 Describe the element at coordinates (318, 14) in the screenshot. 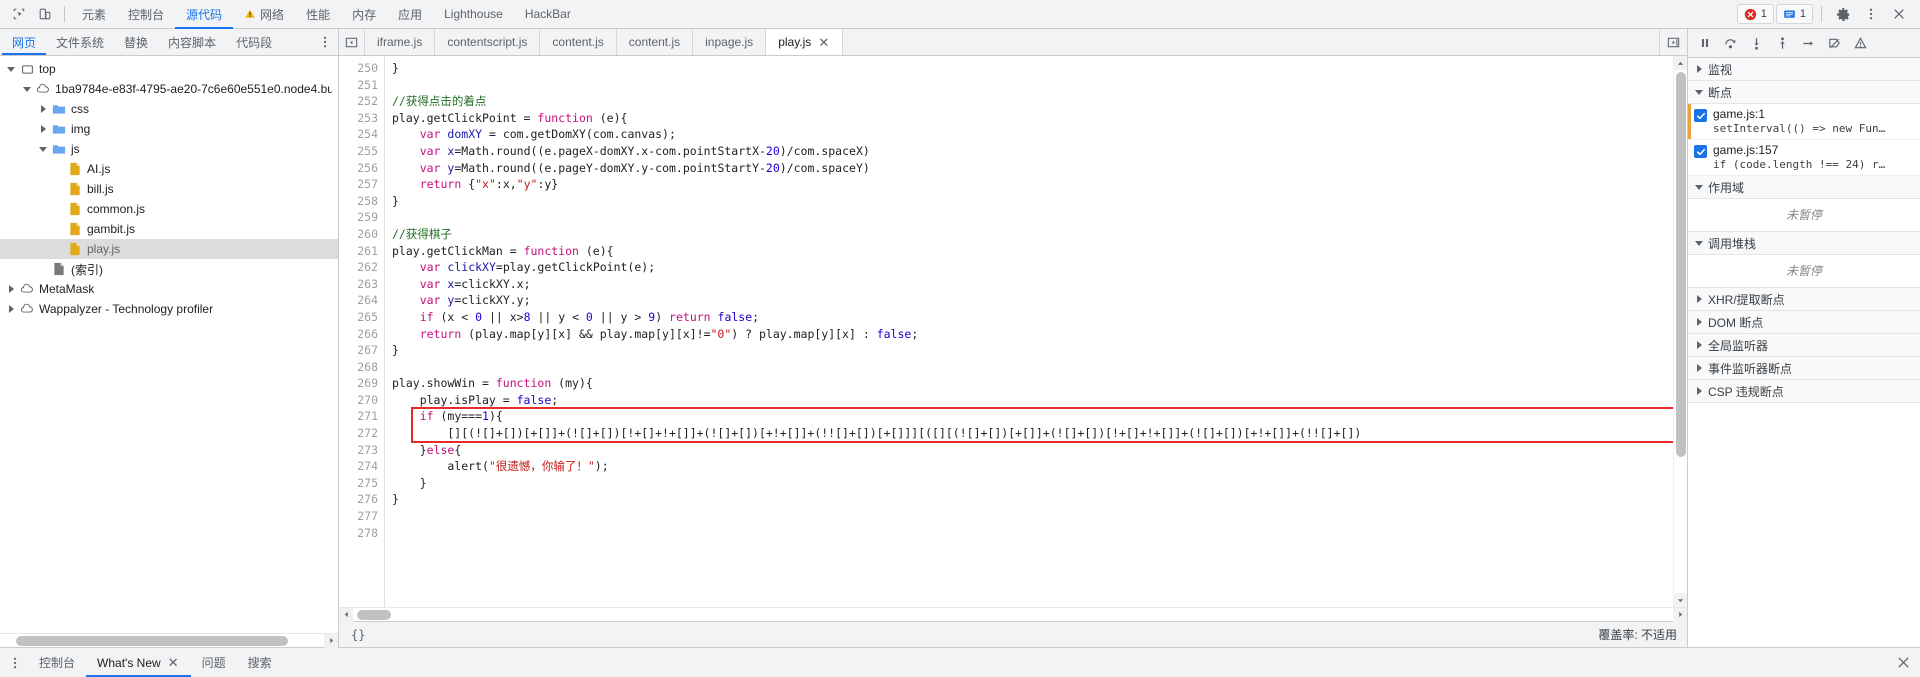

I see `panel-tab-performance: 性能` at that location.